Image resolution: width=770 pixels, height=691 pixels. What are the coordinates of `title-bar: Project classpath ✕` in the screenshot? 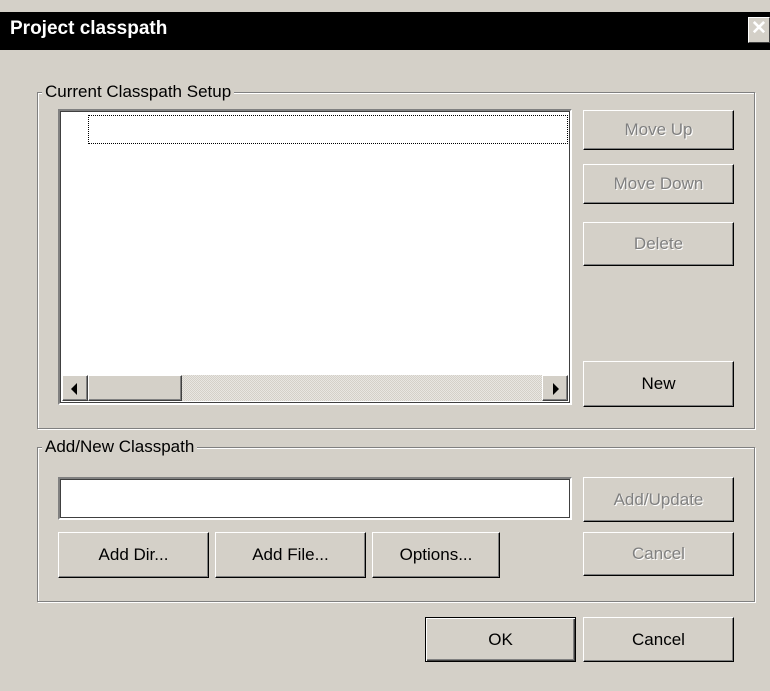 It's located at (385, 31).